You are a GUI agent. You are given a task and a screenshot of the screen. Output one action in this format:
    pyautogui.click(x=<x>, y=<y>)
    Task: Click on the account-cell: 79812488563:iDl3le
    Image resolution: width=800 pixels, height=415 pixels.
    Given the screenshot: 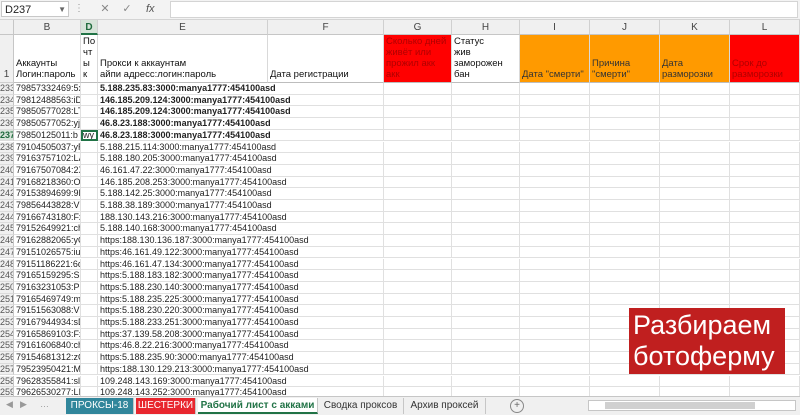 What is the action you would take?
    pyautogui.click(x=47, y=100)
    